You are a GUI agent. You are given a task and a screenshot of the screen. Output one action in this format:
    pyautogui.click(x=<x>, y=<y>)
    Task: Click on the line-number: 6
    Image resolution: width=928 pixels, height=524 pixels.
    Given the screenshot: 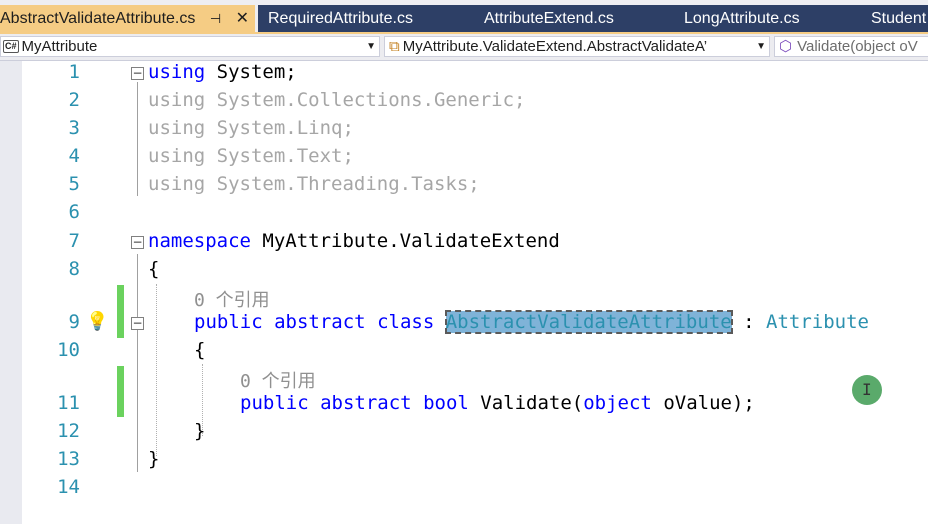 What is the action you would take?
    pyautogui.click(x=74, y=212)
    